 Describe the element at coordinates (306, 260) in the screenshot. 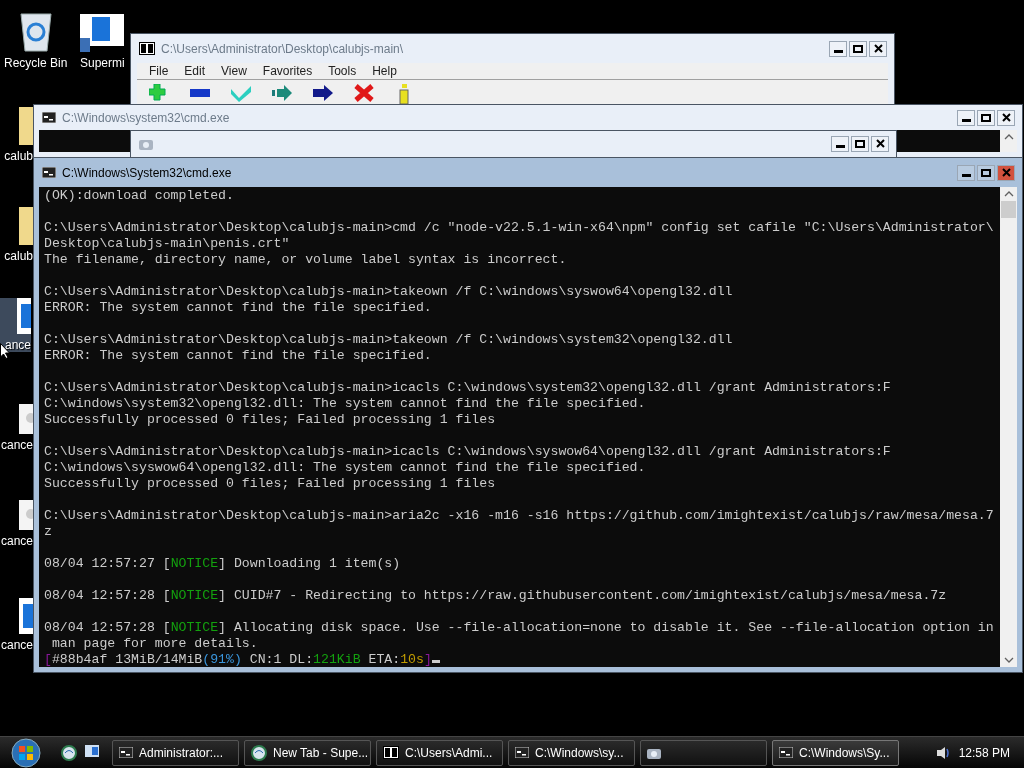

I see `console-line: The filename, directory name, or volume label syntax is incorrect.` at that location.